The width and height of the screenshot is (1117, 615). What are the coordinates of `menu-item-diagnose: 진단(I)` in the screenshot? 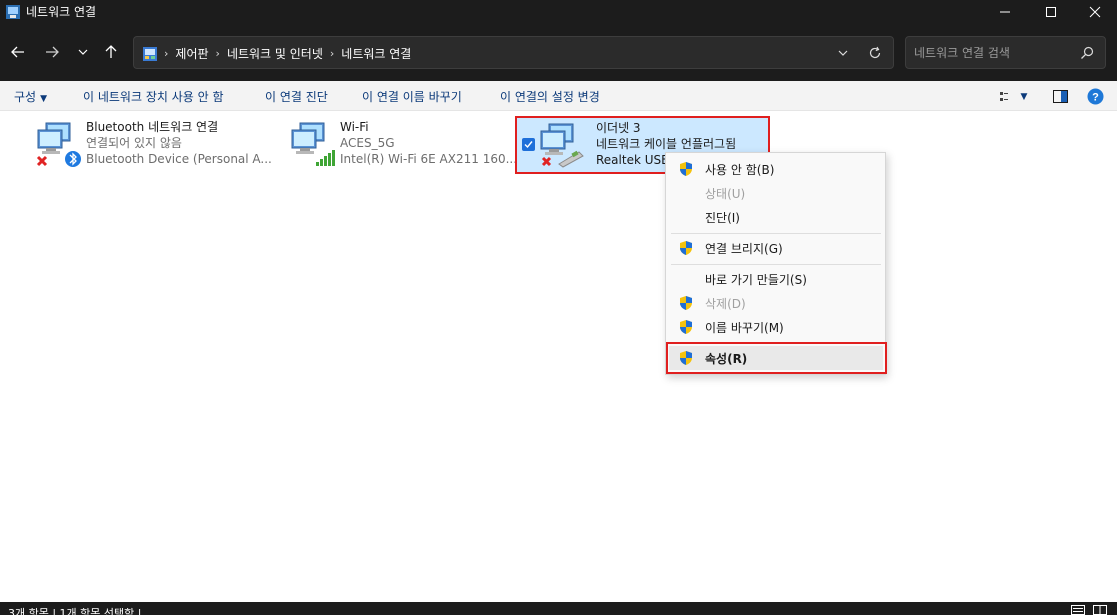 It's located at (776, 217).